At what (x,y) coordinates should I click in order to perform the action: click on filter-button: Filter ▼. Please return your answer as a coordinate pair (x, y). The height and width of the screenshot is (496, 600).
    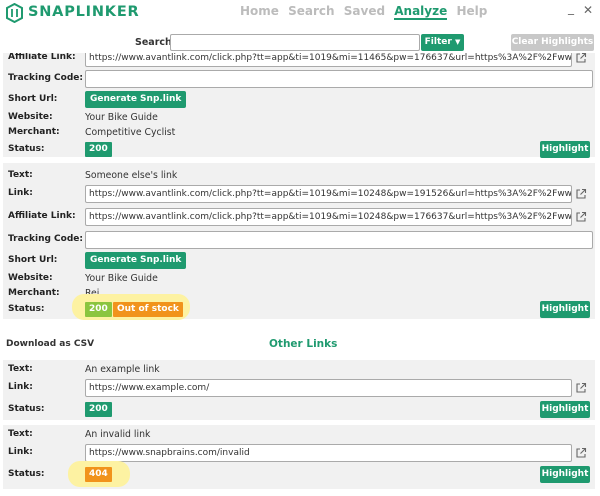
    Looking at the image, I should click on (442, 42).